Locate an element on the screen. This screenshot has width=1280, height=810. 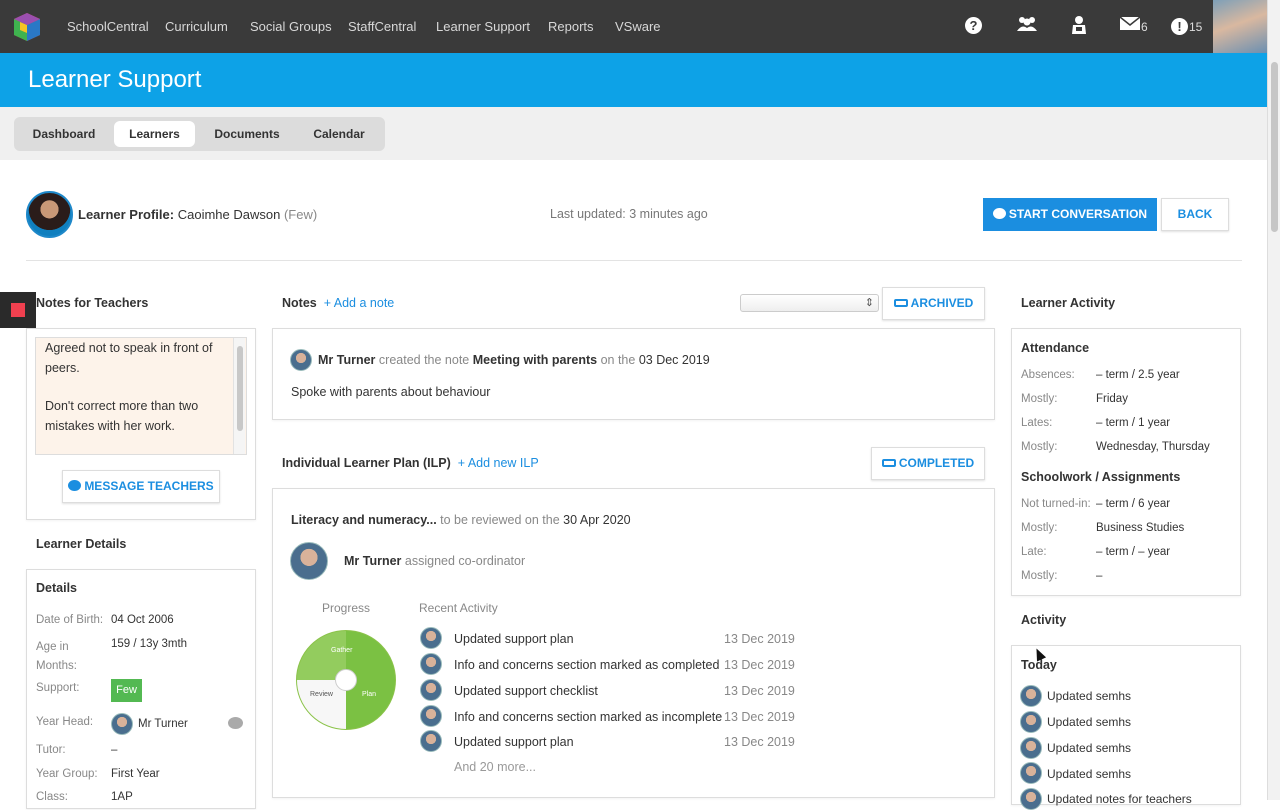
notes-filter-select is located at coordinates (809, 303).